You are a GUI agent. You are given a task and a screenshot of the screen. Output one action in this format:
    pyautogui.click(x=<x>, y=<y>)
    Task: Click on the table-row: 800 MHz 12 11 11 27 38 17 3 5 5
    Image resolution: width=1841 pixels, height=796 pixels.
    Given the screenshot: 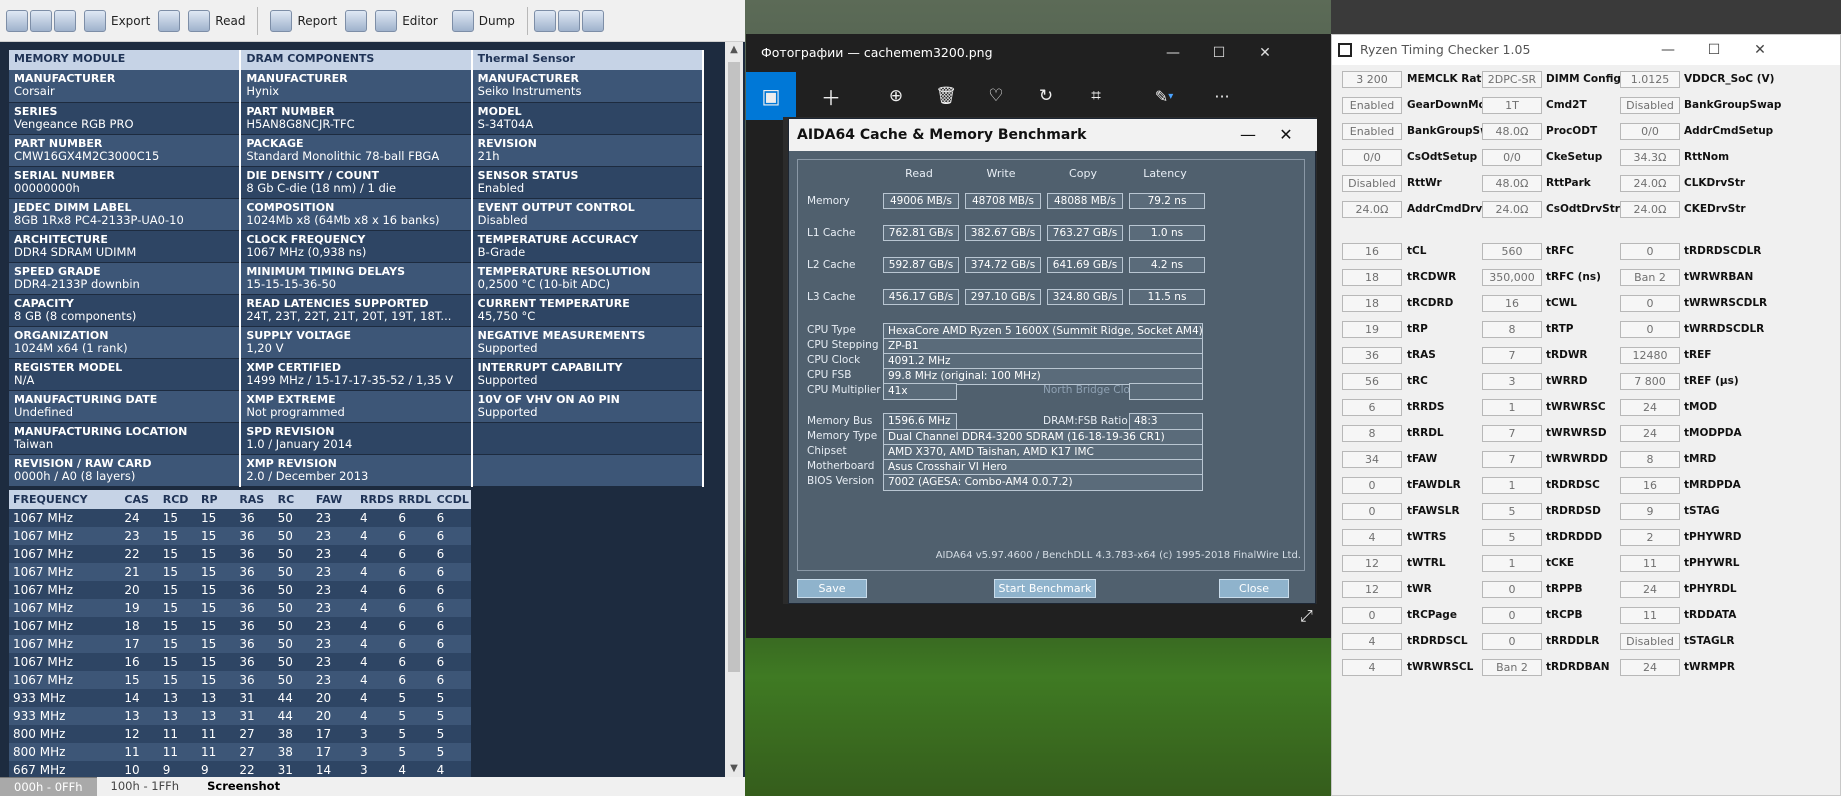 What is the action you would take?
    pyautogui.click(x=240, y=734)
    